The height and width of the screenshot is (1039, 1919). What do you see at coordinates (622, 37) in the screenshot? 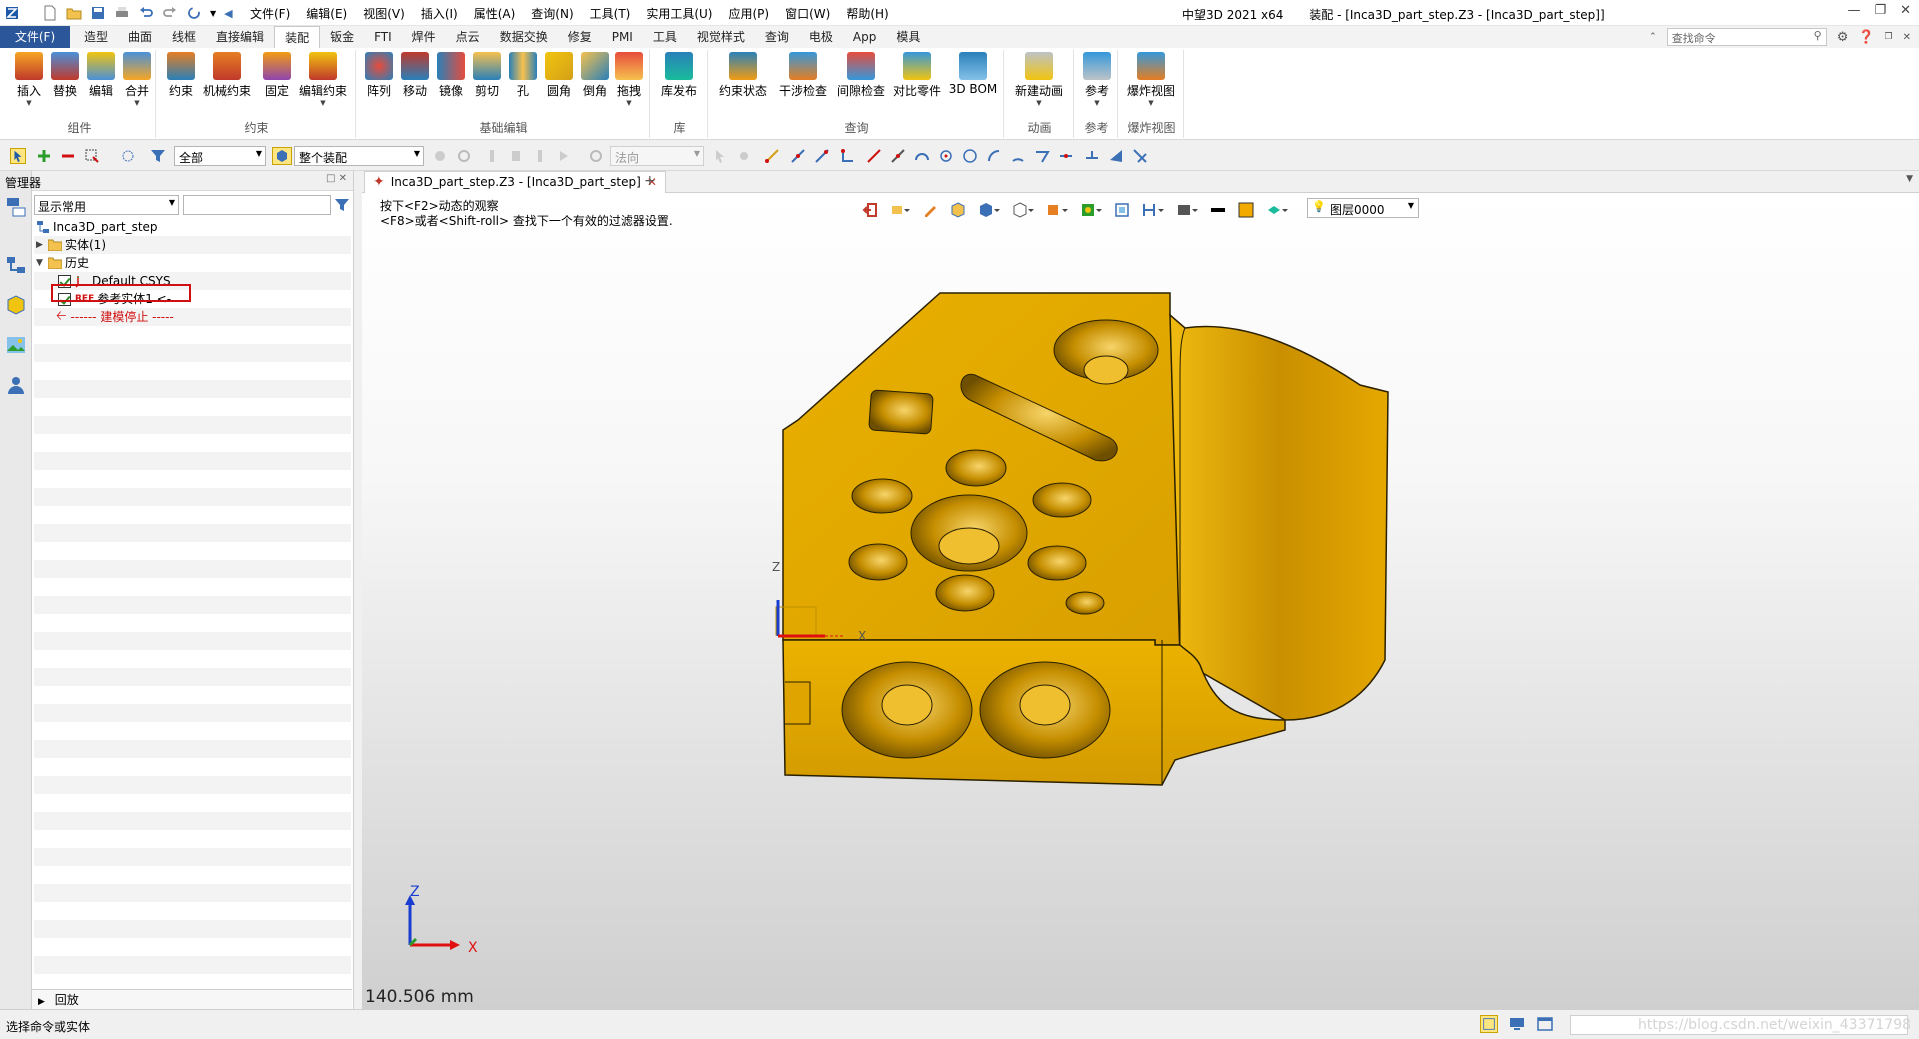
I see `tab-pmi: PMI` at bounding box center [622, 37].